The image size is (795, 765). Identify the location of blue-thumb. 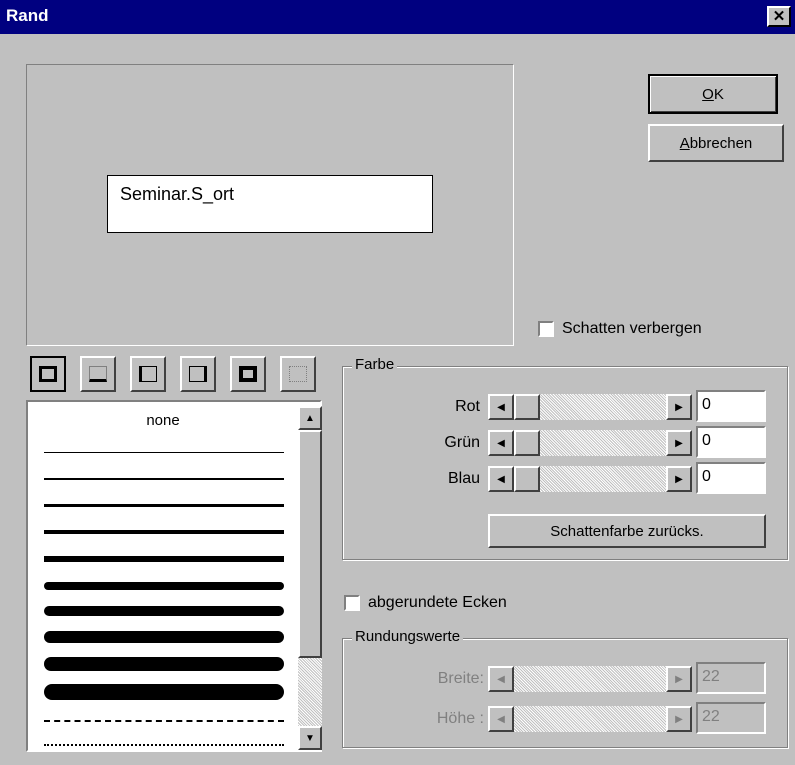
(527, 479).